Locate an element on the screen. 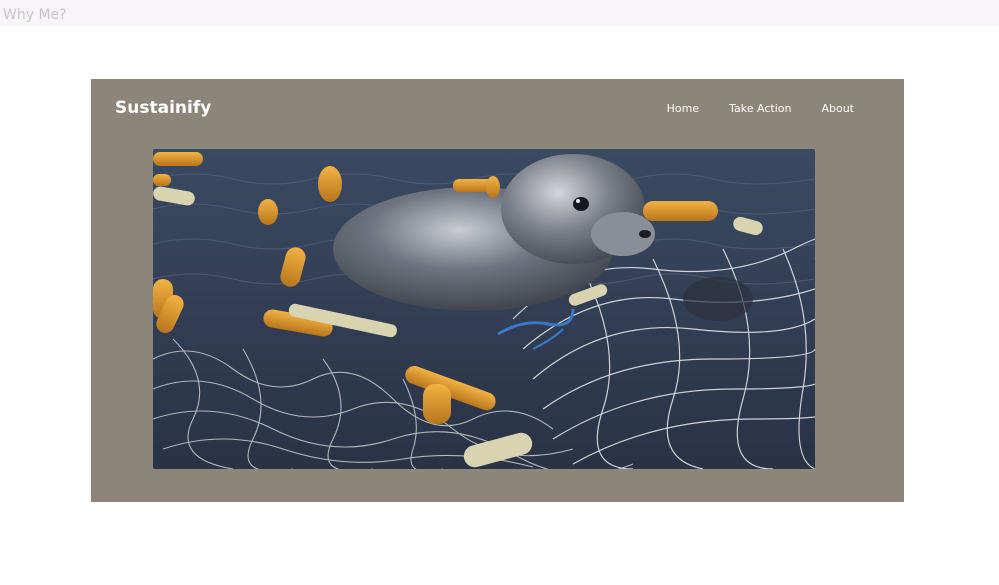 The image size is (999, 585). nav-take-action: Take Action is located at coordinates (760, 108).